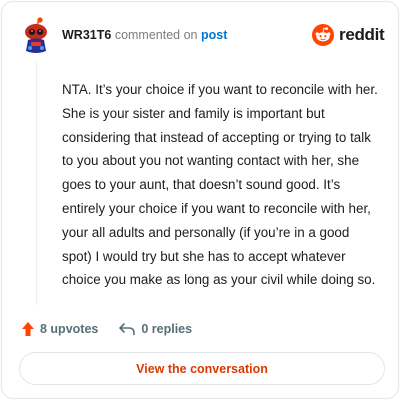 This screenshot has width=400, height=400. I want to click on comment-actions: 8 upvotes 0 replies, so click(106, 329).